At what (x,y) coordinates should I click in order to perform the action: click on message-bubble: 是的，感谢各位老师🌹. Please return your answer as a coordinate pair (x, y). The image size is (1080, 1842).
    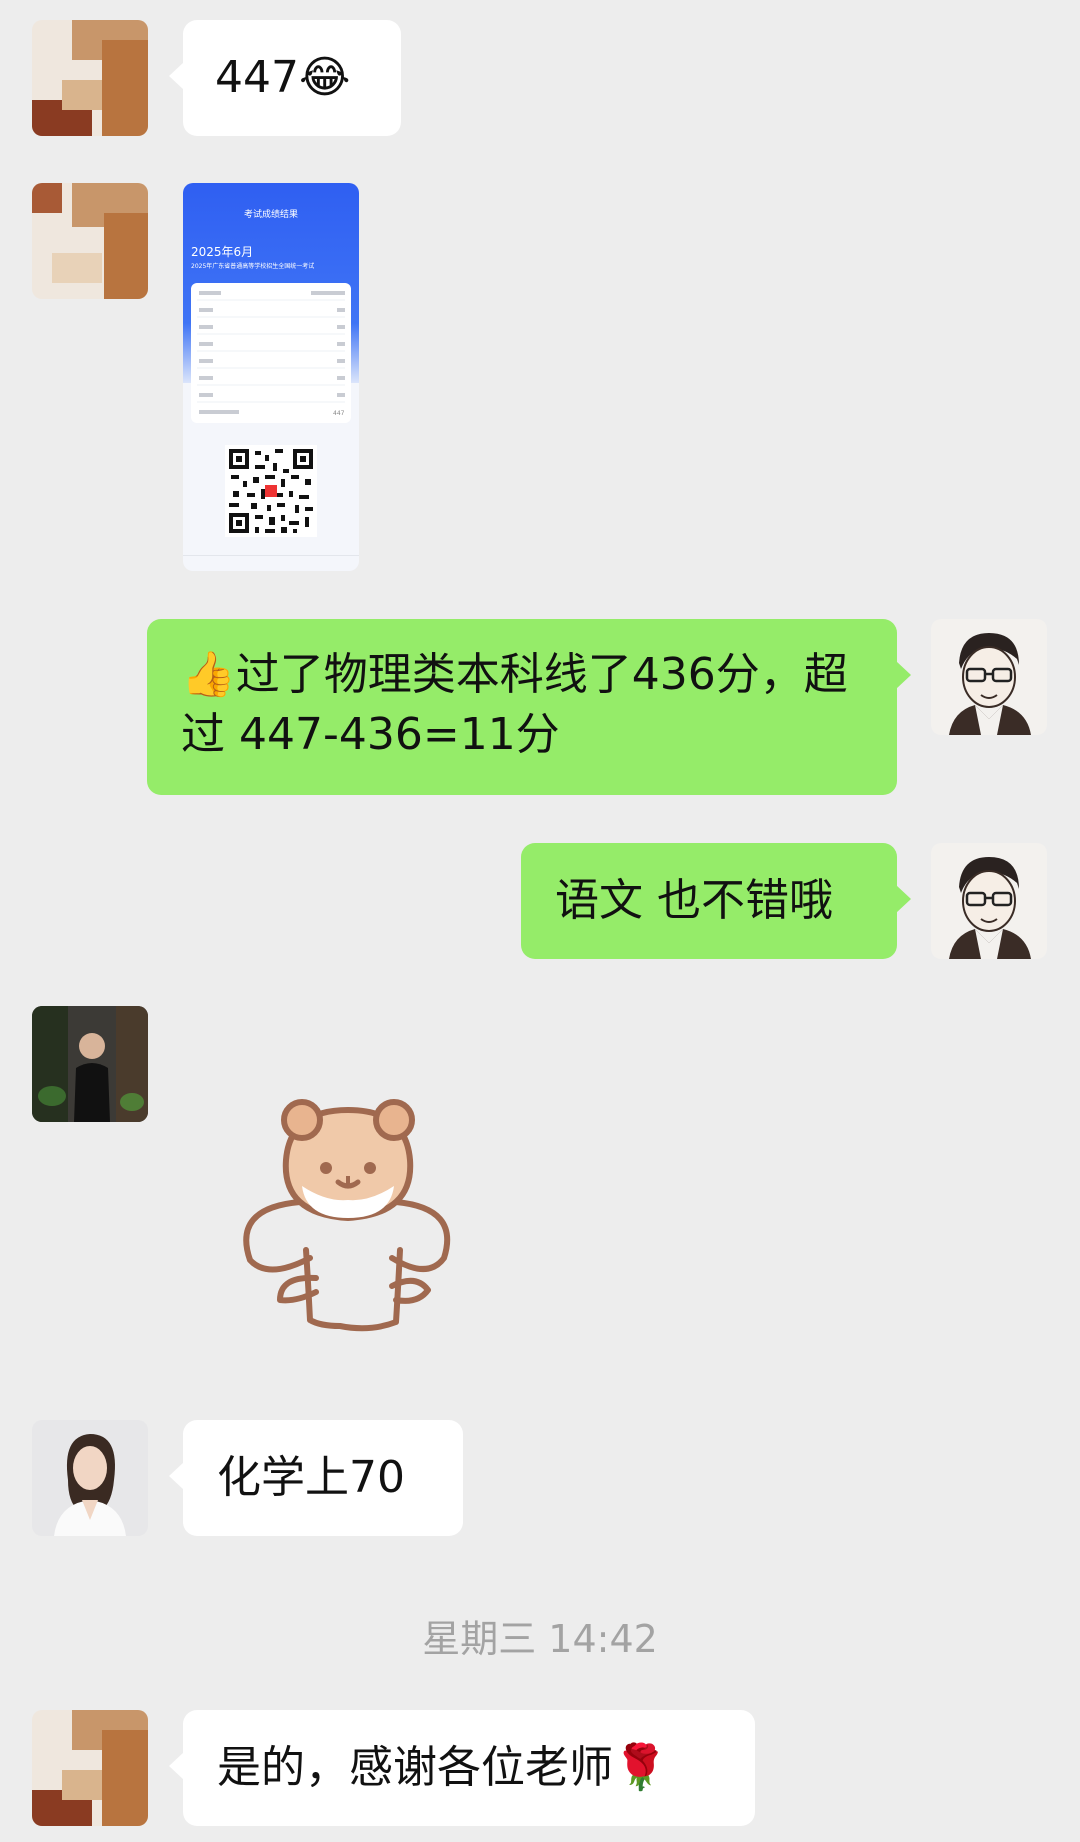
    Looking at the image, I should click on (462, 1768).